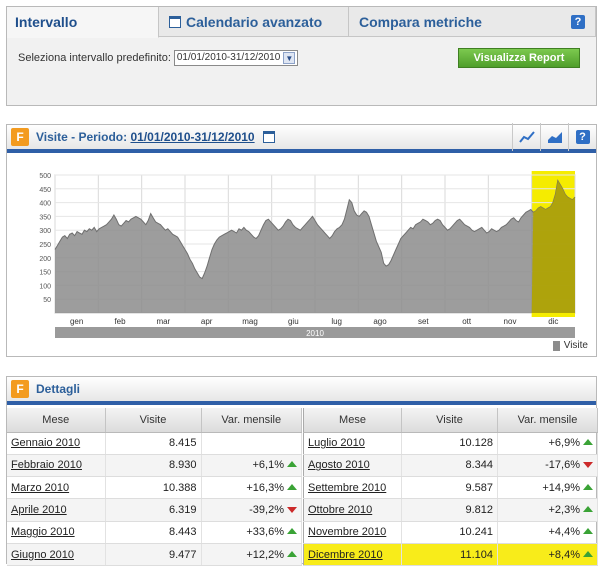 This screenshot has width=600, height=568. I want to click on visits-cell: 8.930, so click(153, 466).